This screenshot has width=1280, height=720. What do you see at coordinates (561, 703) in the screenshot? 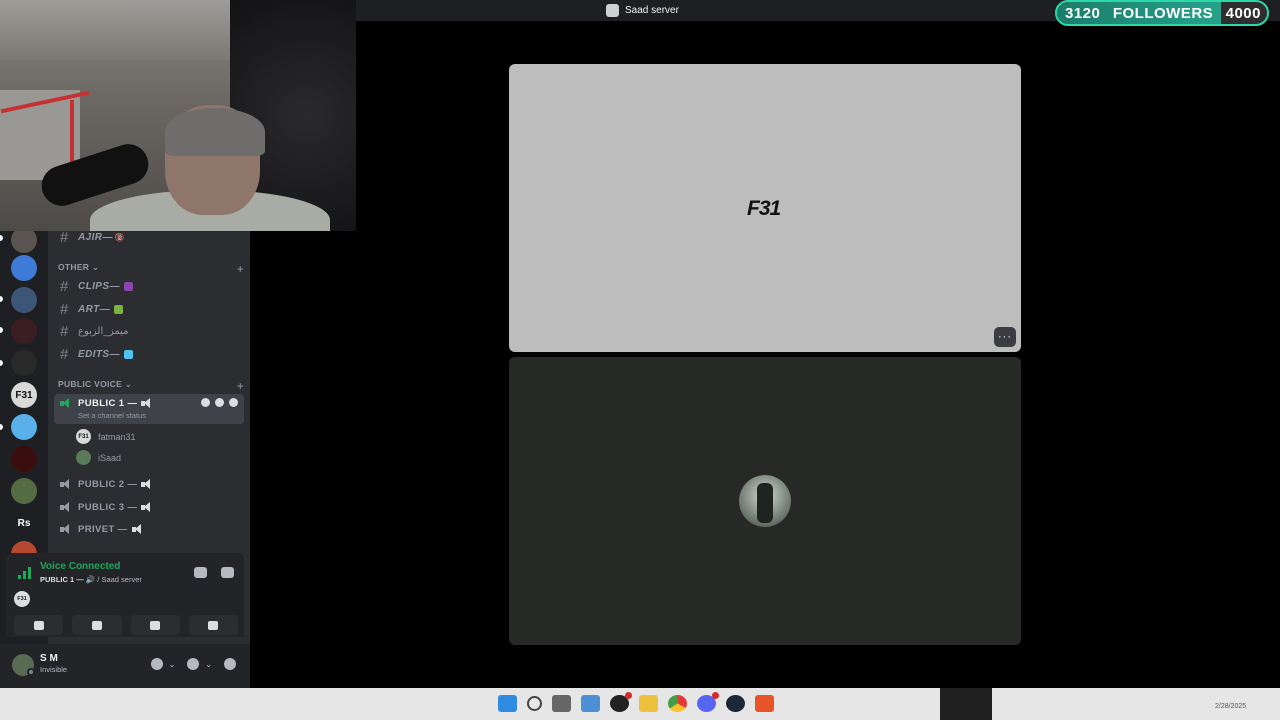
I see `task-view-icon` at bounding box center [561, 703].